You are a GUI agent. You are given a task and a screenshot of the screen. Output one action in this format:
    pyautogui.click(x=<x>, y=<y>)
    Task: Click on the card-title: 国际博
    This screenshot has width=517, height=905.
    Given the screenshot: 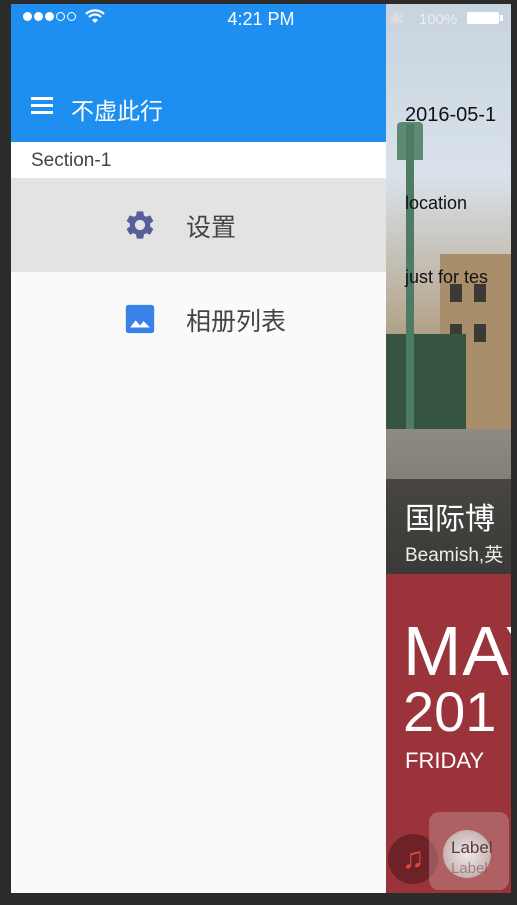 What is the action you would take?
    pyautogui.click(x=450, y=519)
    